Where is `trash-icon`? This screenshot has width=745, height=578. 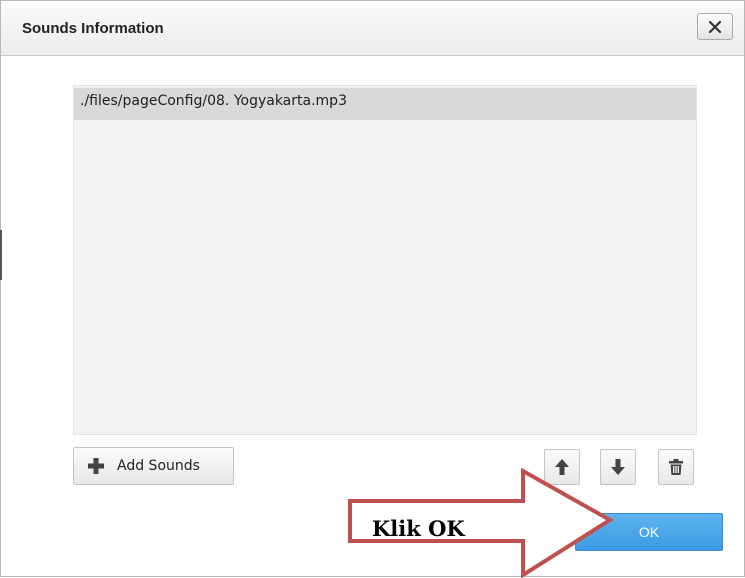
trash-icon is located at coordinates (676, 467).